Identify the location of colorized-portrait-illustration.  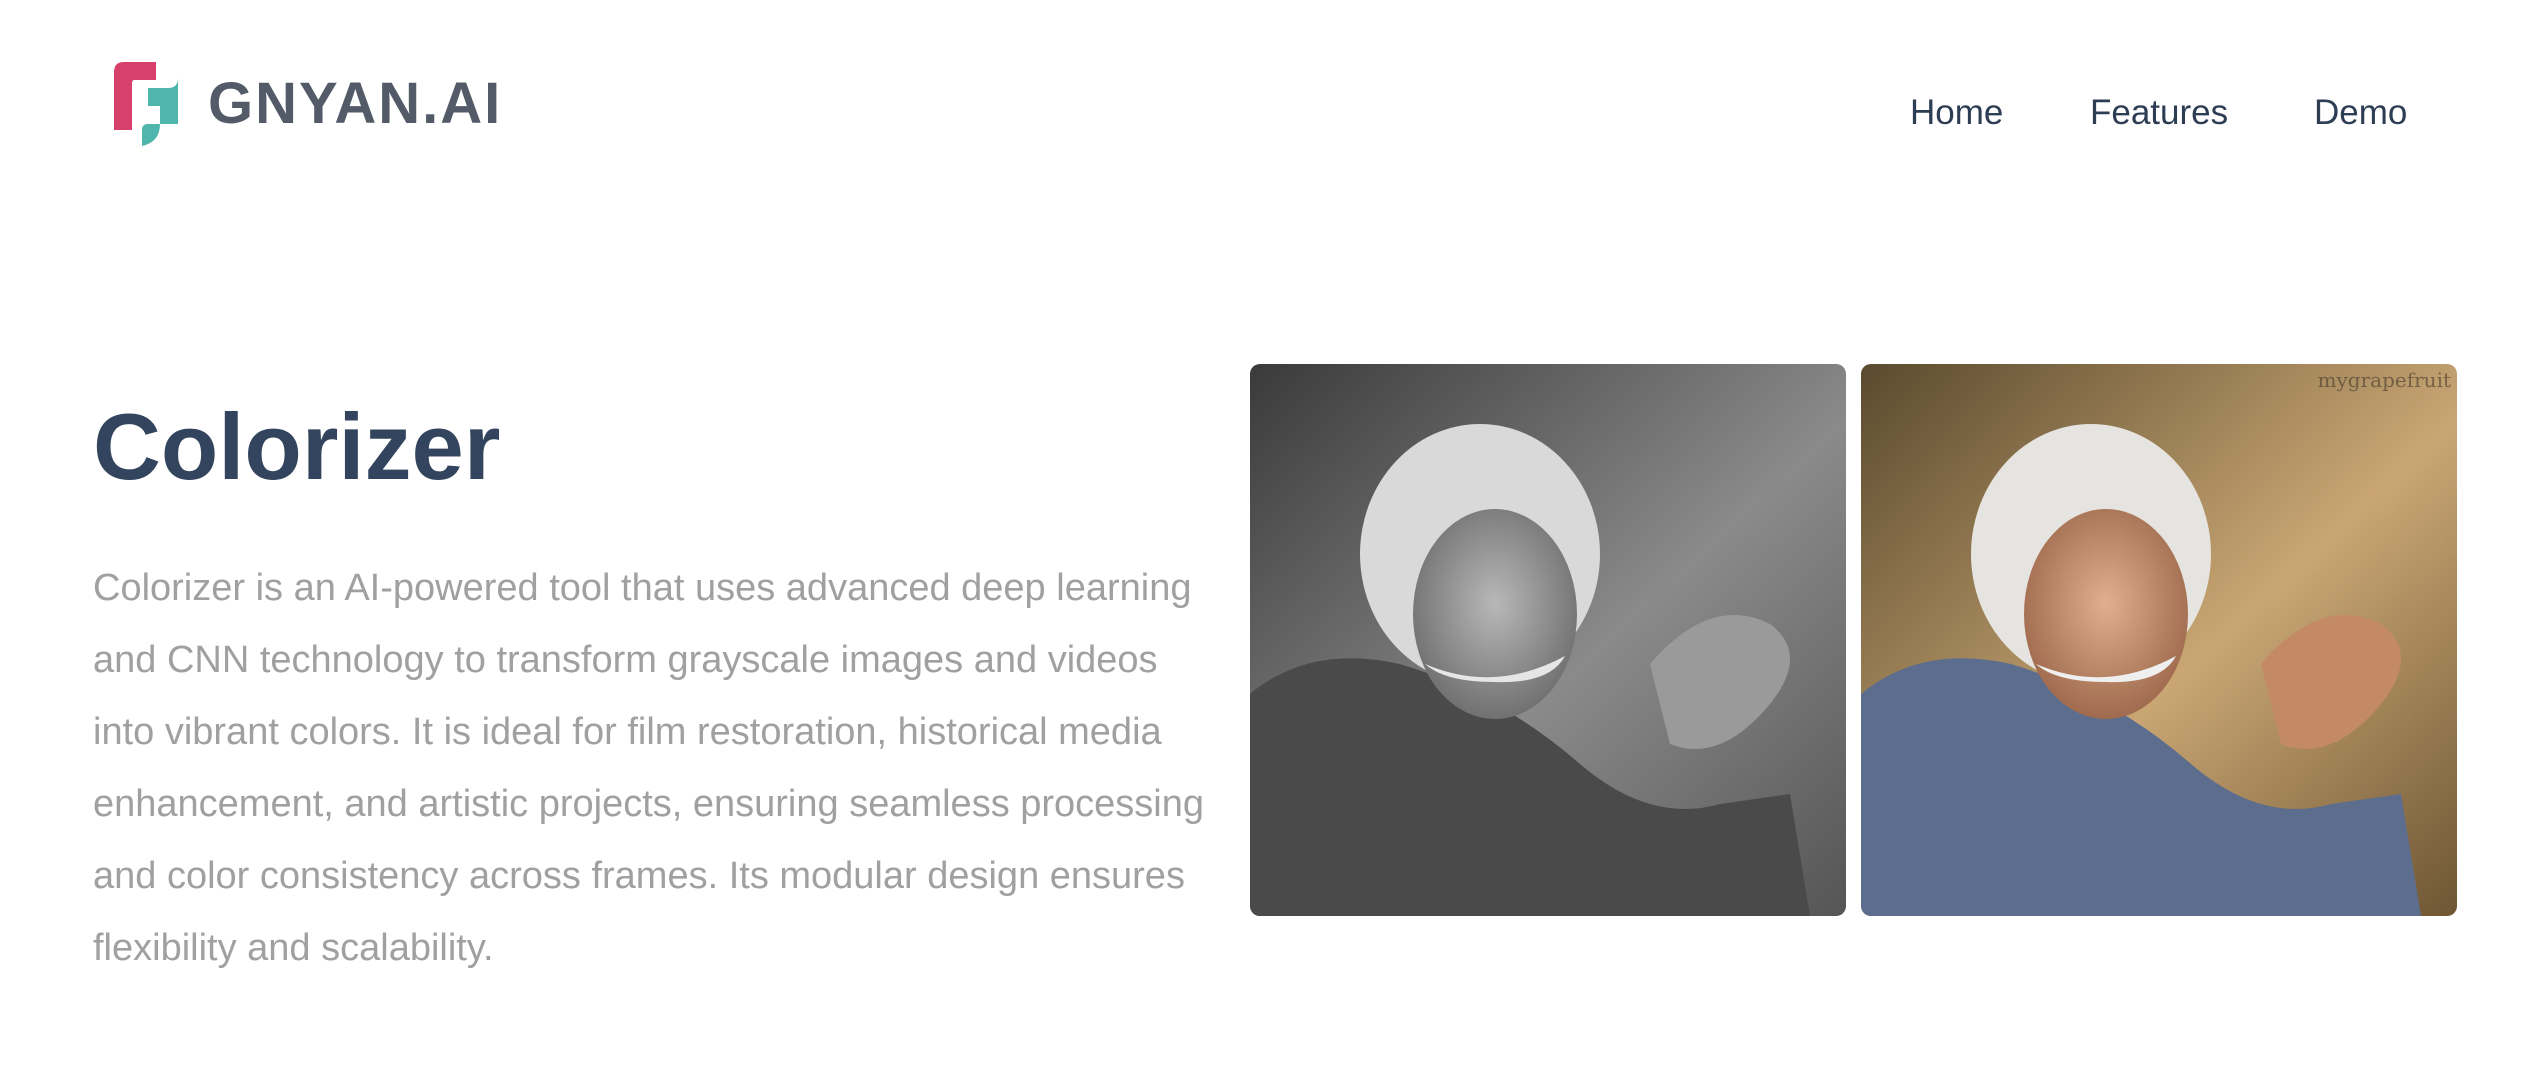
(2159, 640).